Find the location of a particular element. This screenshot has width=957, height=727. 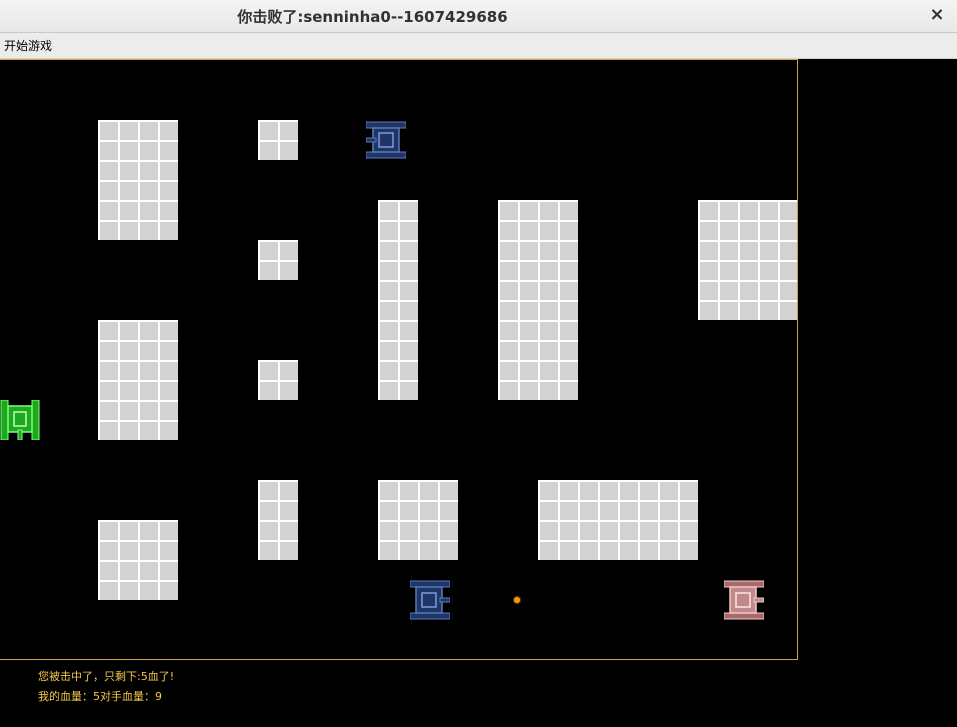

menu-bar: 开始游戏 is located at coordinates (478, 46).